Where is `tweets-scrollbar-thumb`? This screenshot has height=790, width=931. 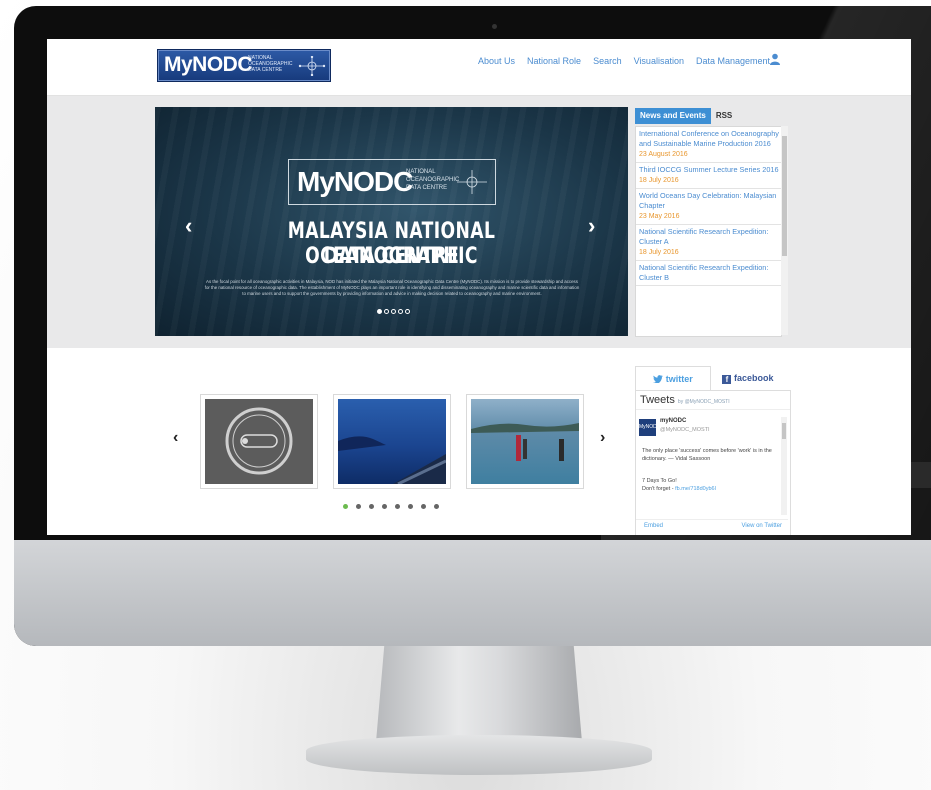
tweets-scrollbar-thumb is located at coordinates (784, 431).